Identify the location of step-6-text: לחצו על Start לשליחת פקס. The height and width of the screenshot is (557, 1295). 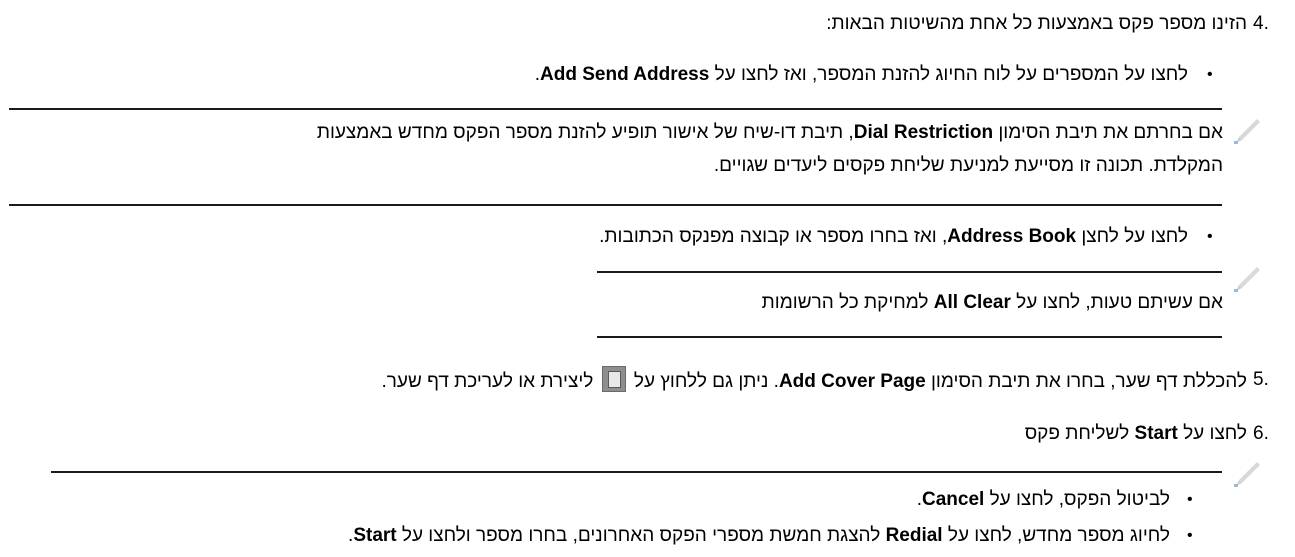
(1136, 434).